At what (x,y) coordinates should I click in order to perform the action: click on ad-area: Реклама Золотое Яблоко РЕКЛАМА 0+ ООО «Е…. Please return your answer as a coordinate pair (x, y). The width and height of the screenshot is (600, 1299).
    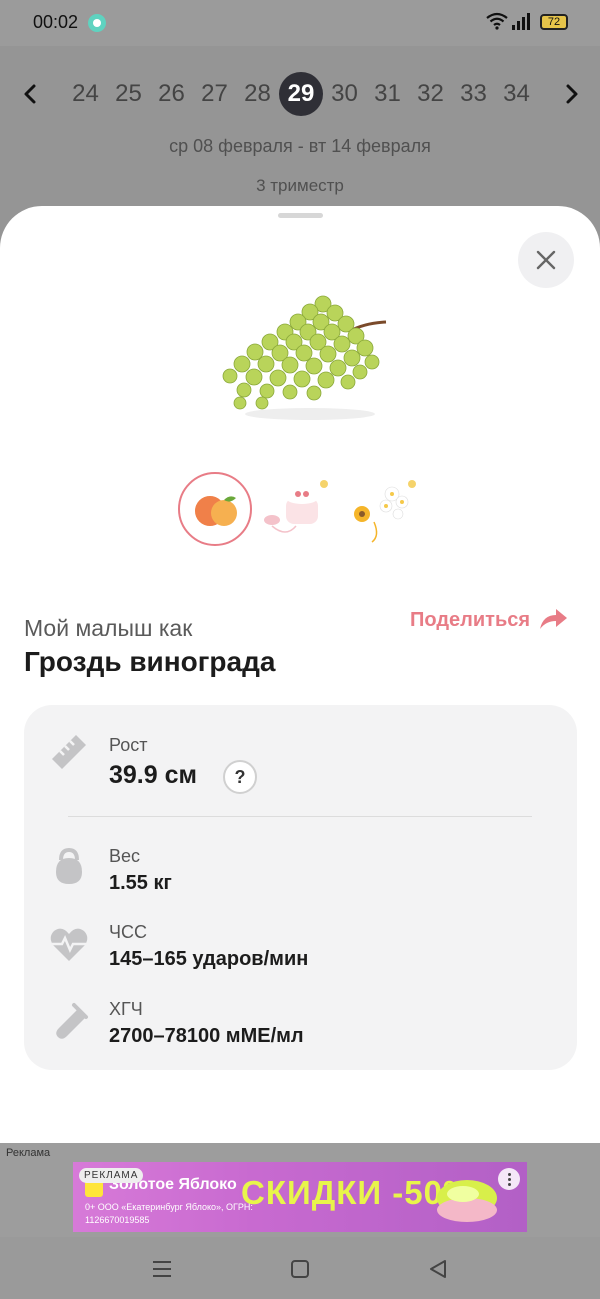
    Looking at the image, I should click on (300, 1190).